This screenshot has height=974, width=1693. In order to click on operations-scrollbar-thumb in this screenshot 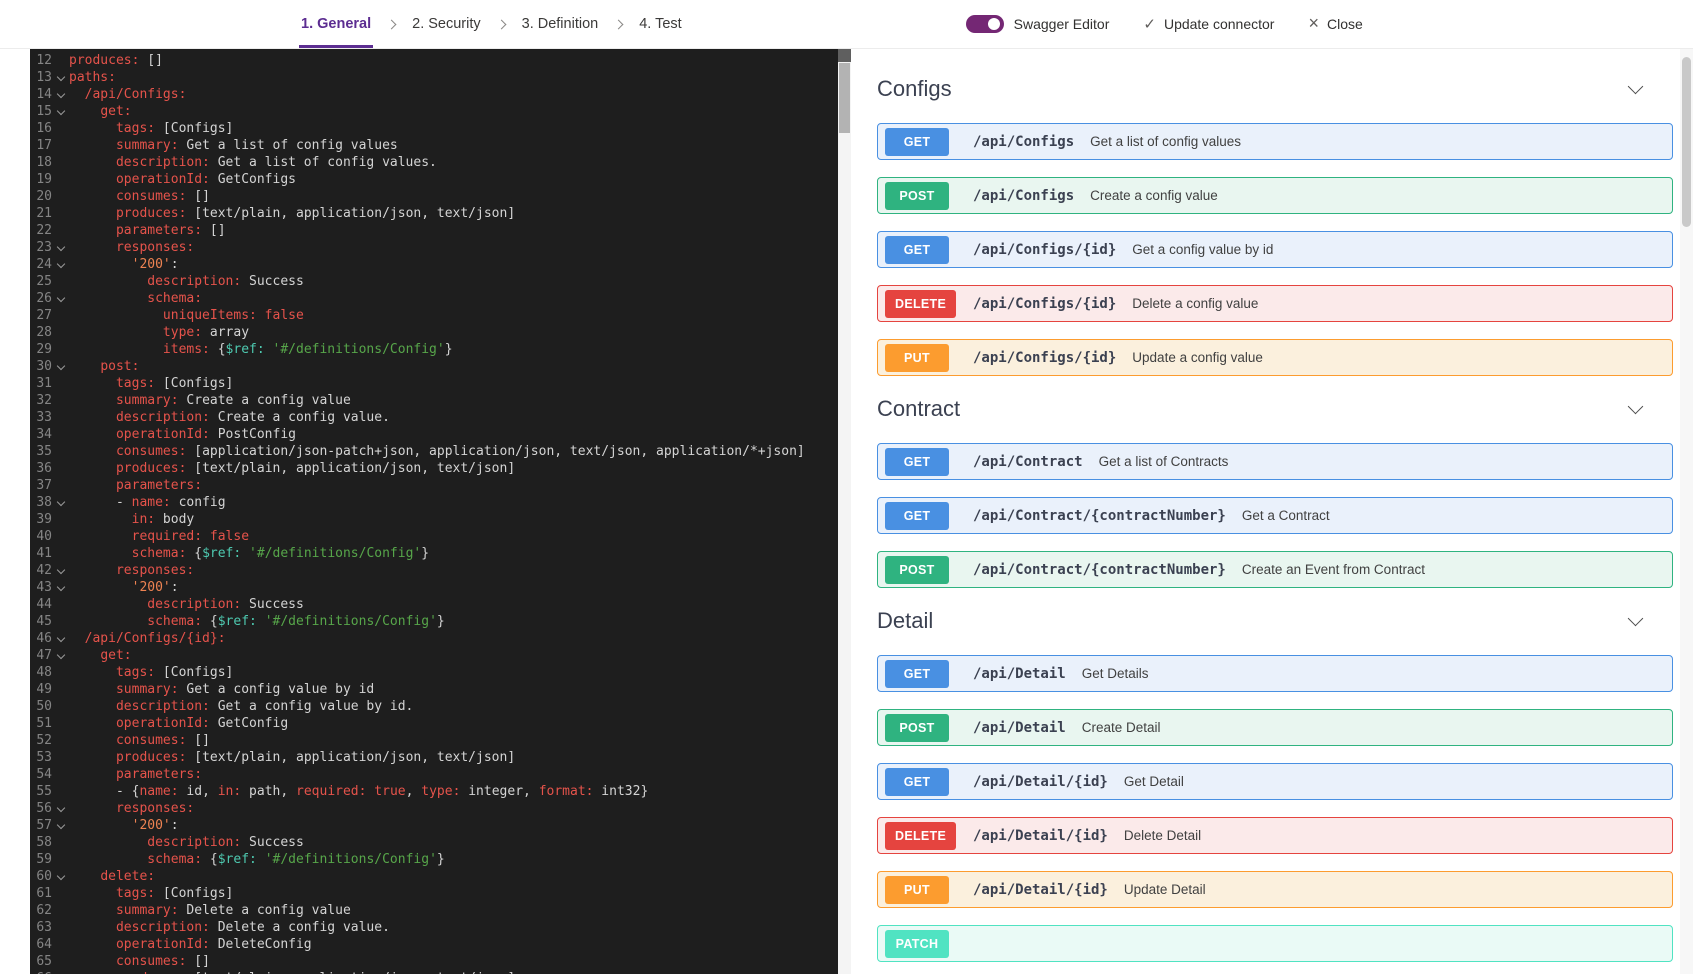, I will do `click(1686, 142)`.